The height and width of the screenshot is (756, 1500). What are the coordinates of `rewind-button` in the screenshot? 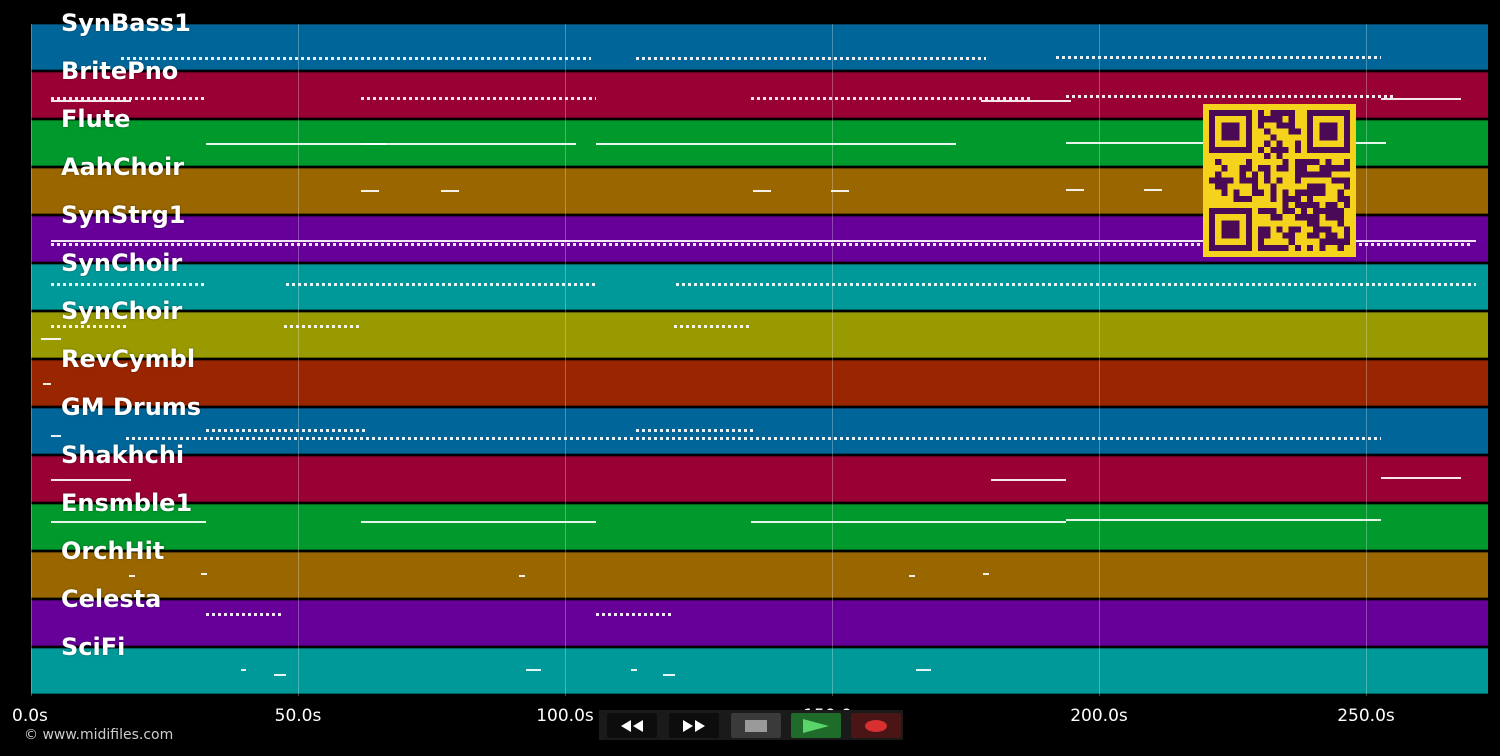 It's located at (632, 725).